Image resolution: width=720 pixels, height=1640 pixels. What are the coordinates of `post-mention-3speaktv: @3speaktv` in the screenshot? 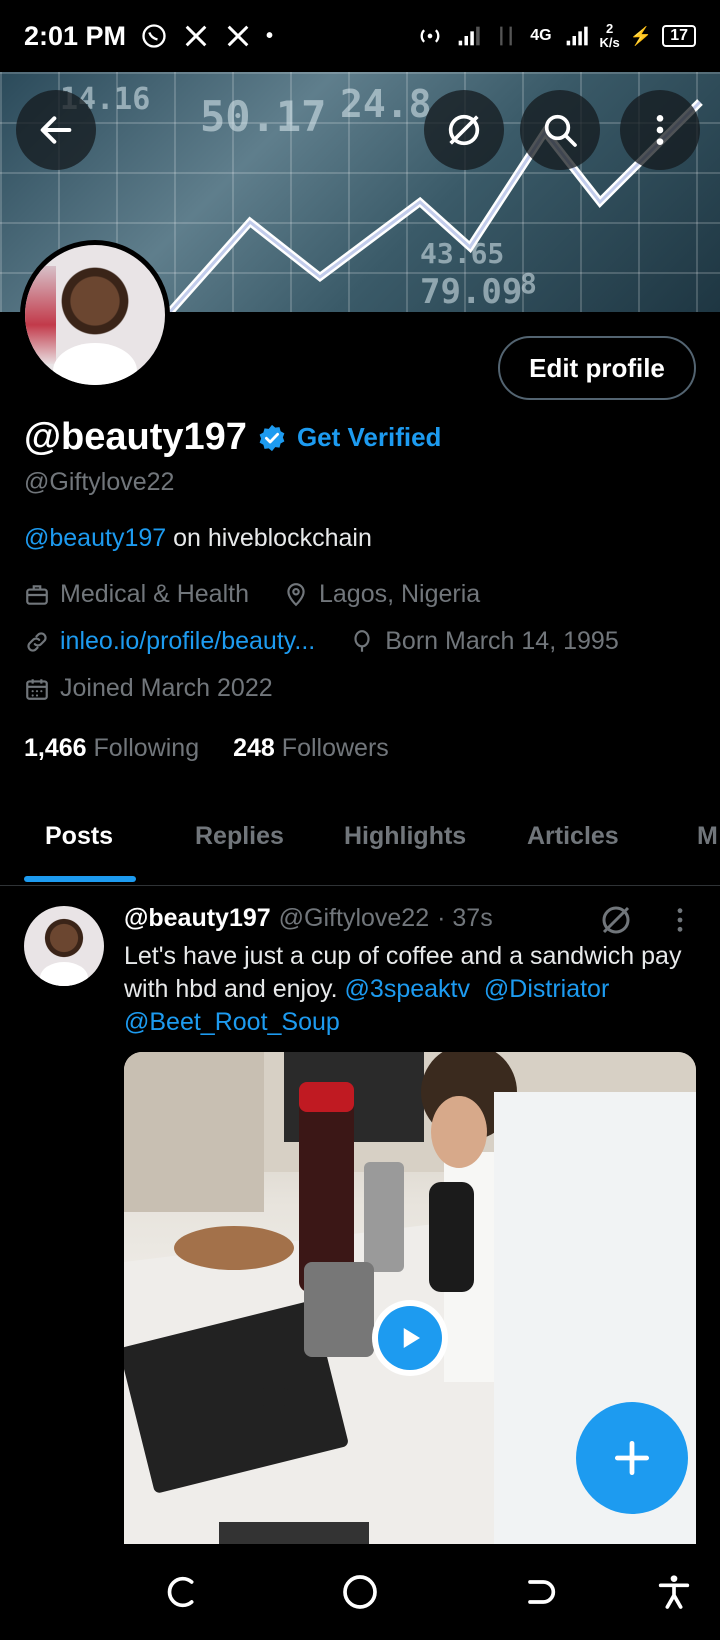 It's located at (407, 989).